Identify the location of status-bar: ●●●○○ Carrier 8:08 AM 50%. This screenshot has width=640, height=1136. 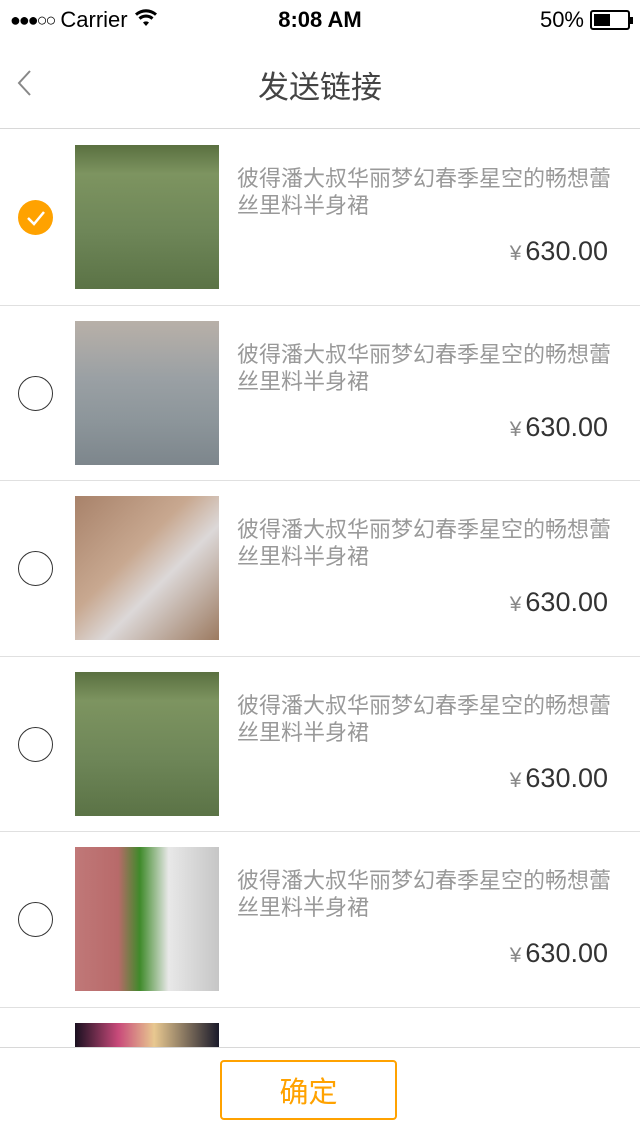
(320, 20).